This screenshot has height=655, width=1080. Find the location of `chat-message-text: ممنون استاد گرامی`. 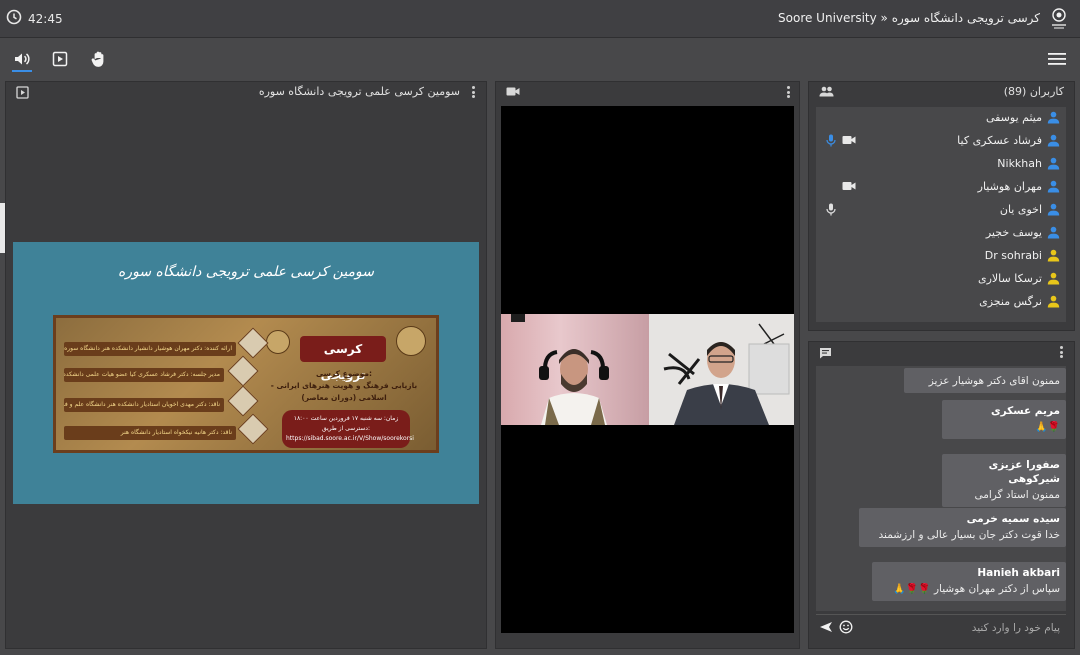

chat-message-text: ممنون استاد گرامی is located at coordinates (1017, 495).